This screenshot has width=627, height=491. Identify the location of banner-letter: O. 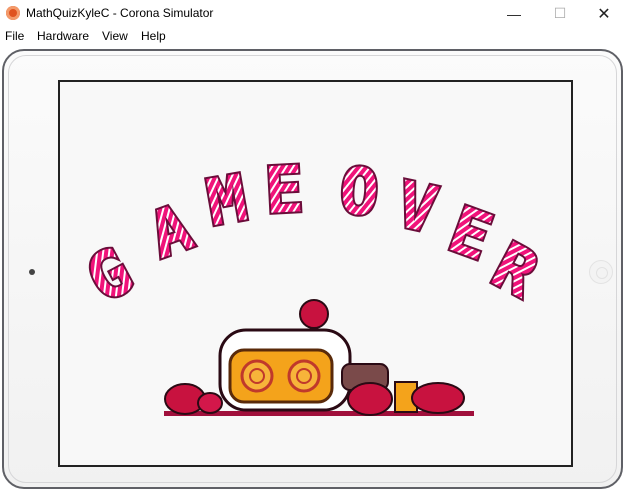
(359, 193).